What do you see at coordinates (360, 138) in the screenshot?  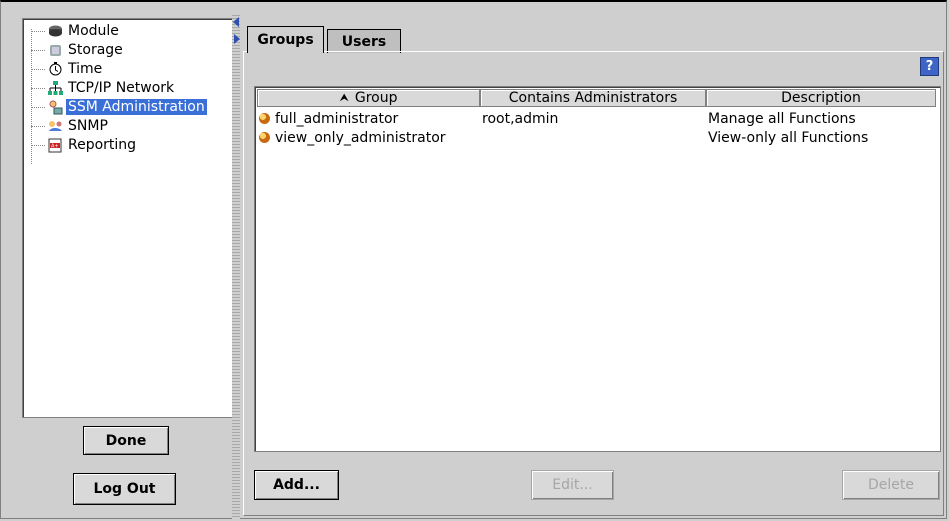 I see `group-name: view_only_administrator` at bounding box center [360, 138].